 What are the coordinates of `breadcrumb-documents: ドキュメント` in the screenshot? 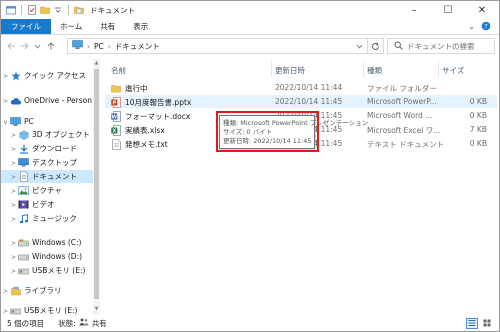 It's located at (137, 46).